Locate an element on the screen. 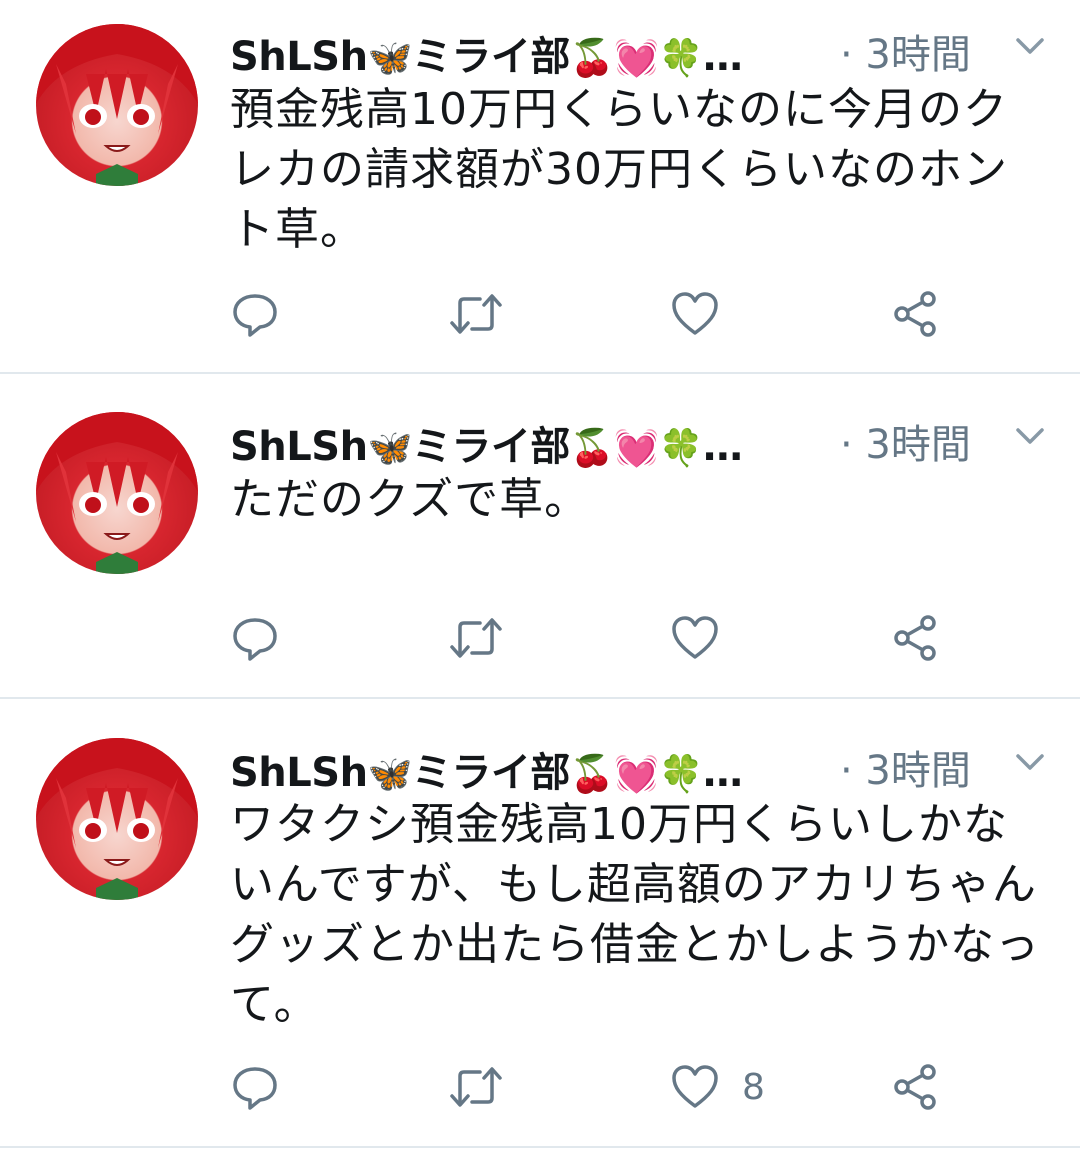 This screenshot has width=1080, height=1154. like-button: 8 is located at coordinates (717, 1087).